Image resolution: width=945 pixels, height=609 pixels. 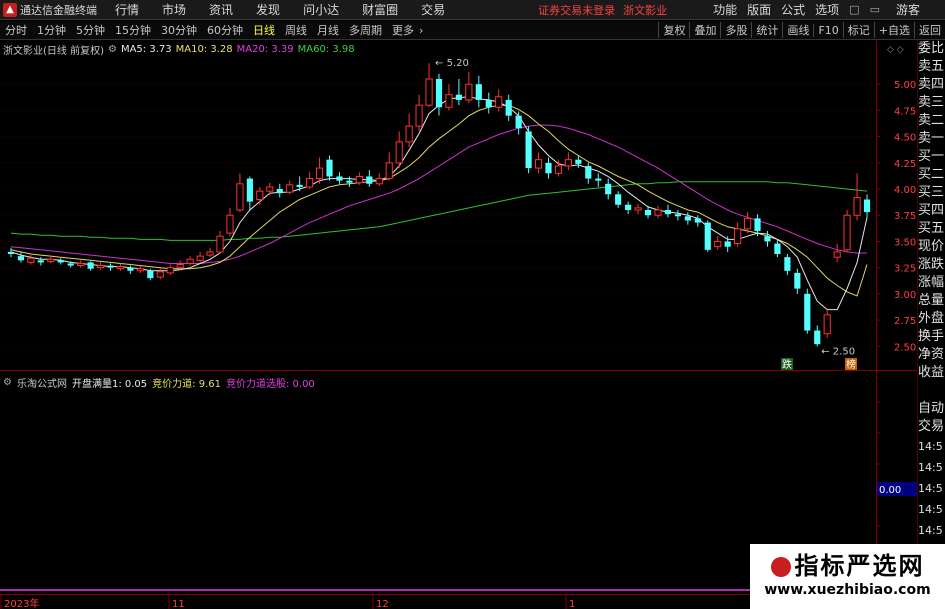 I want to click on tool-stats: 统计, so click(x=766, y=30).